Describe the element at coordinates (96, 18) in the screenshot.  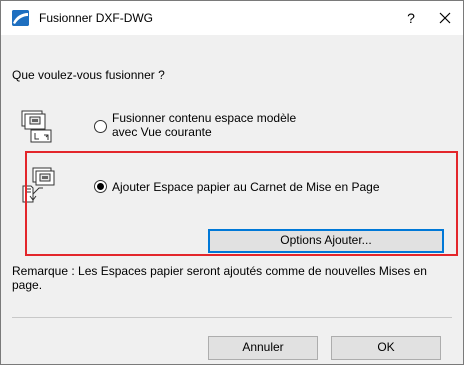
I see `window-title: Fusionner DXF-DWG` at that location.